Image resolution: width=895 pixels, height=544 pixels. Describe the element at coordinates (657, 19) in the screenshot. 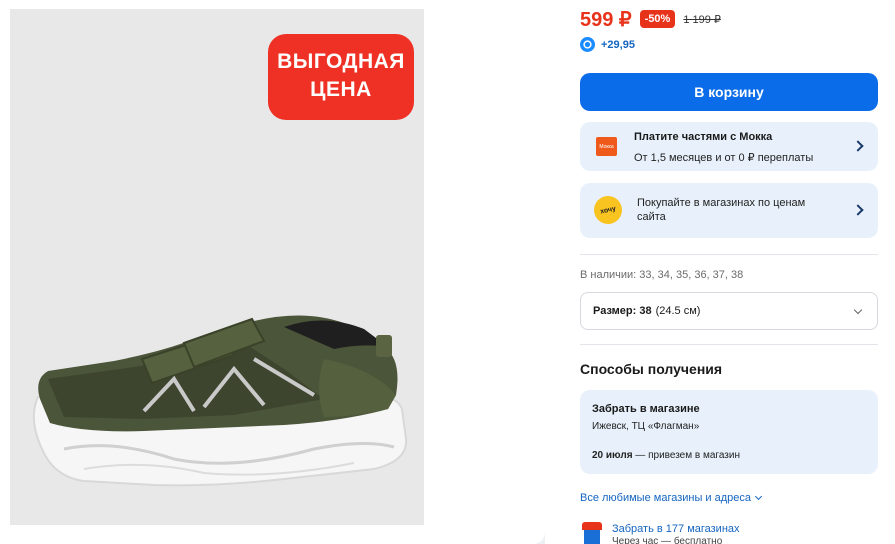

I see `discount-badge: -50%` at that location.